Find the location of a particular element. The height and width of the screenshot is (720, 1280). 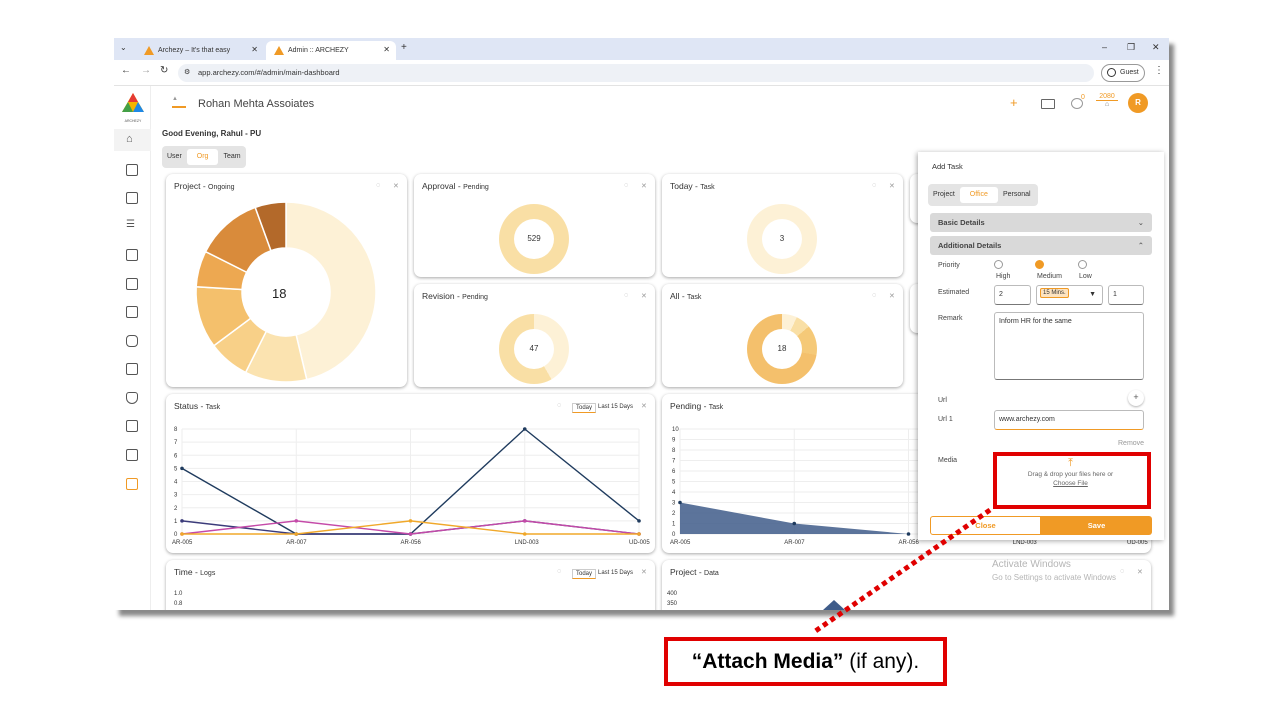

site-settings-icon: ⚙ is located at coordinates (187, 73).